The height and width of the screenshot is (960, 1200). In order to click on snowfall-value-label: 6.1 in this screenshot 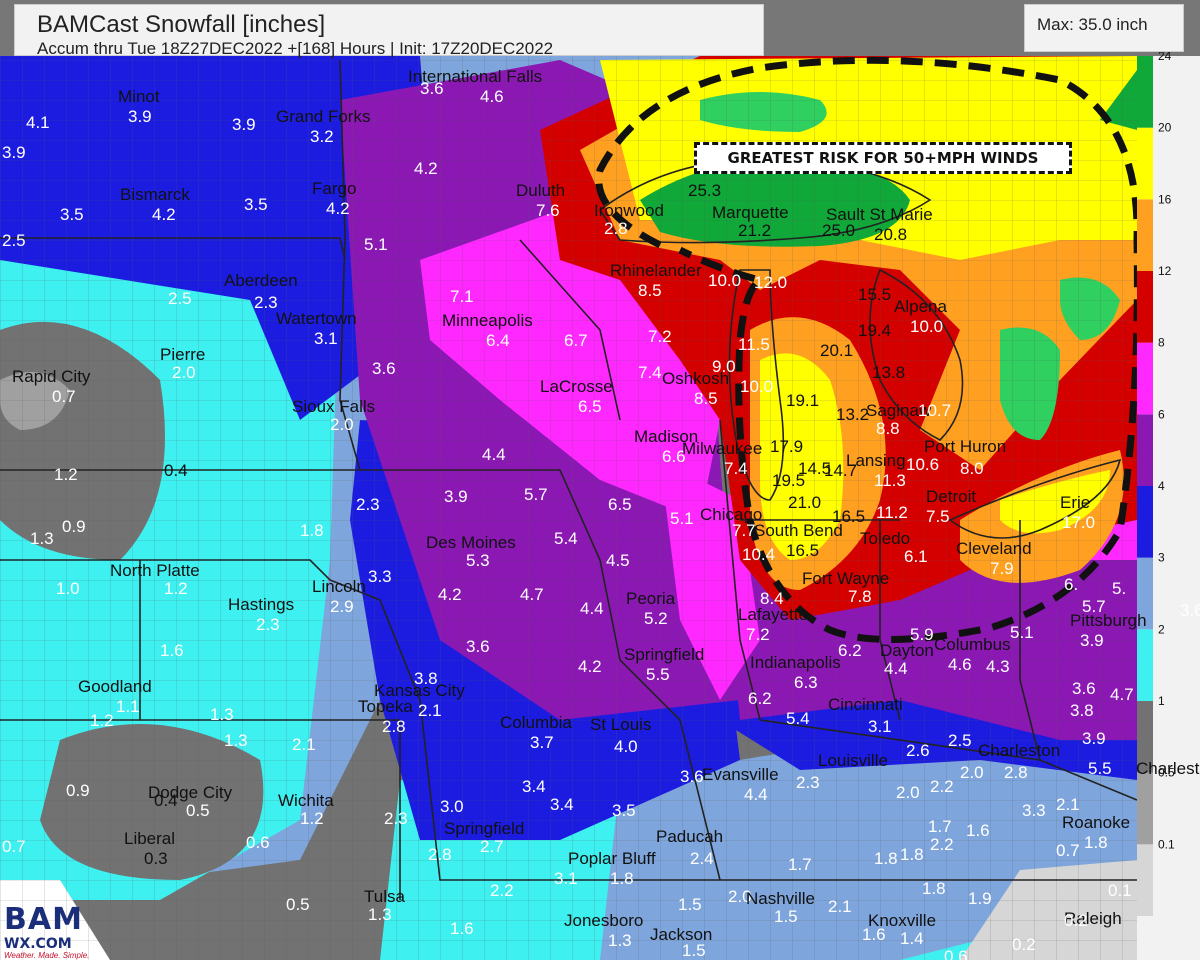, I will do `click(916, 556)`.